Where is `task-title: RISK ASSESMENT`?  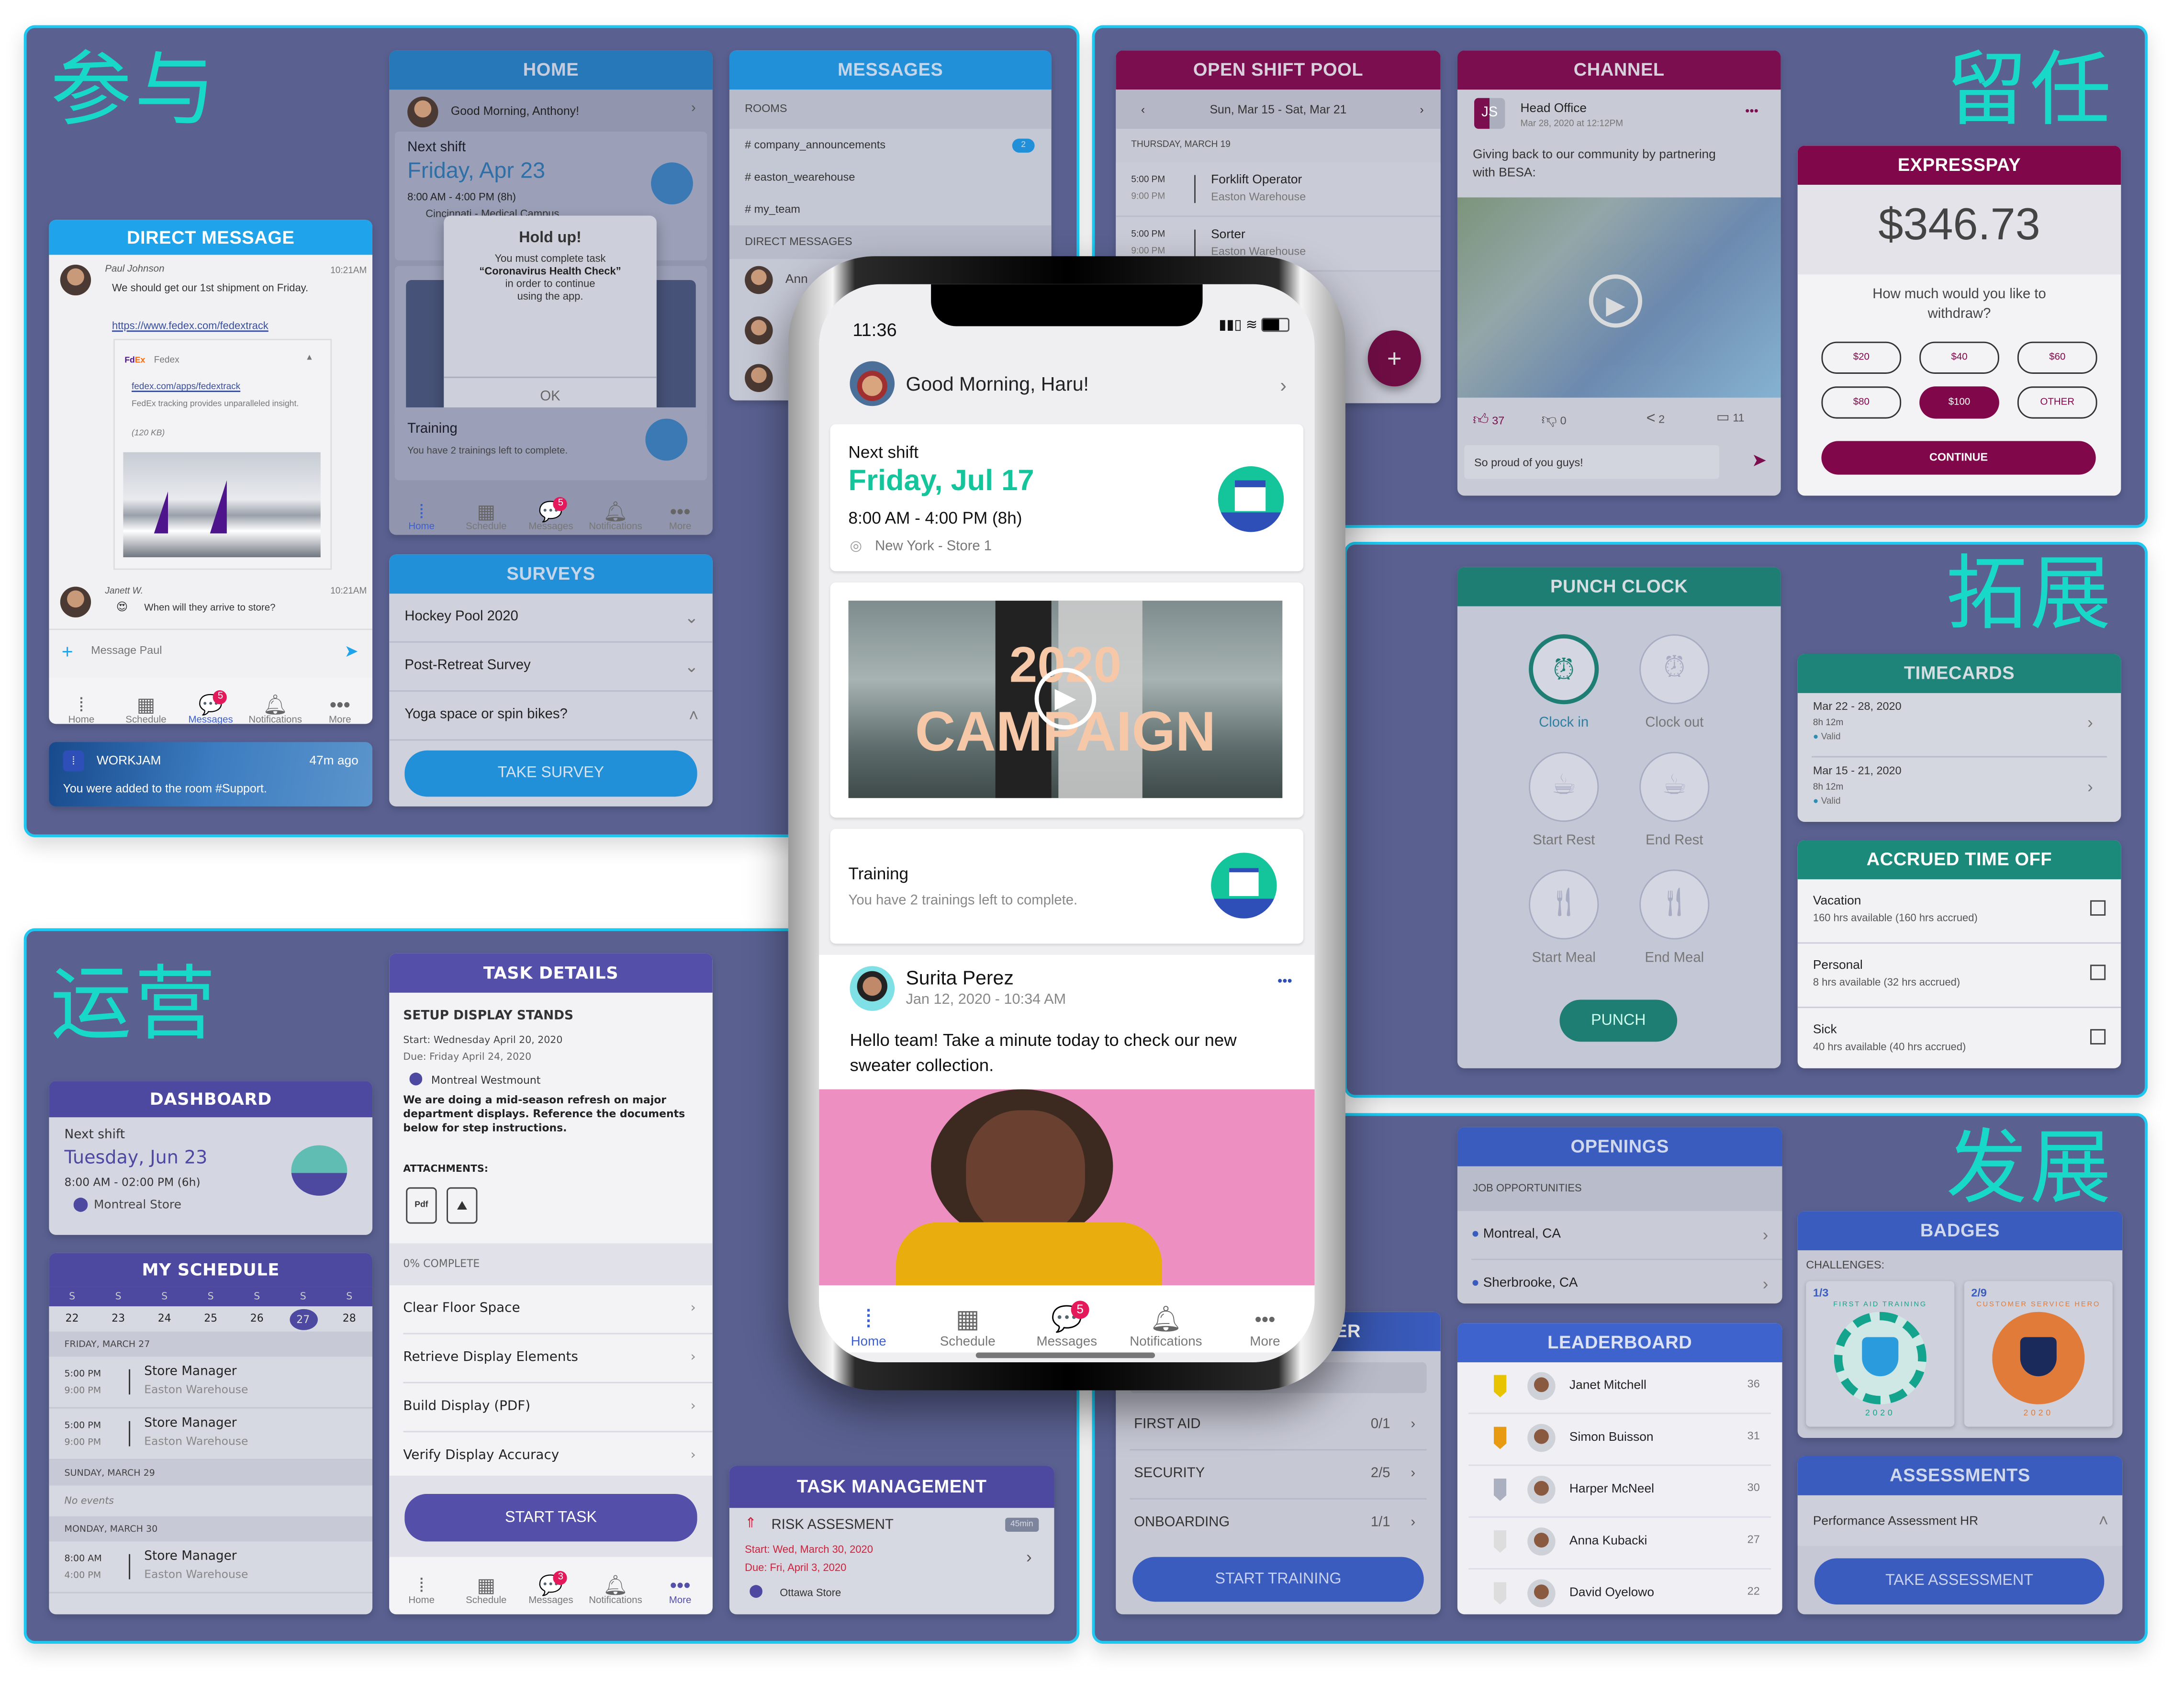 task-title: RISK ASSESMENT is located at coordinates (833, 1526).